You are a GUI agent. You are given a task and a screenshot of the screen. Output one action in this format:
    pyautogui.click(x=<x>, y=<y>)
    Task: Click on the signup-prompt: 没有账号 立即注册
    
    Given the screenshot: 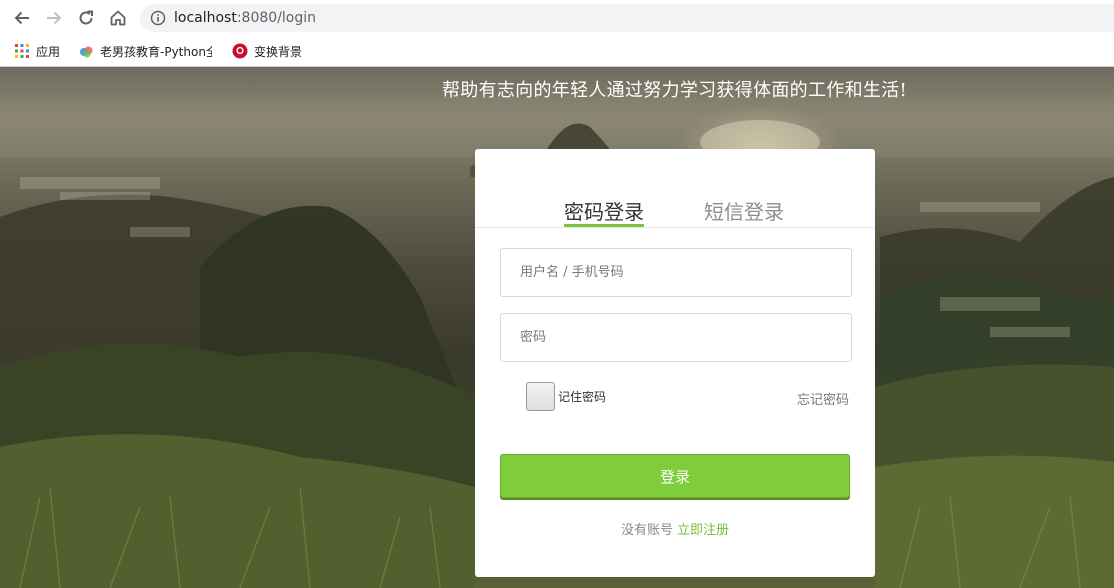 What is the action you would take?
    pyautogui.click(x=675, y=528)
    